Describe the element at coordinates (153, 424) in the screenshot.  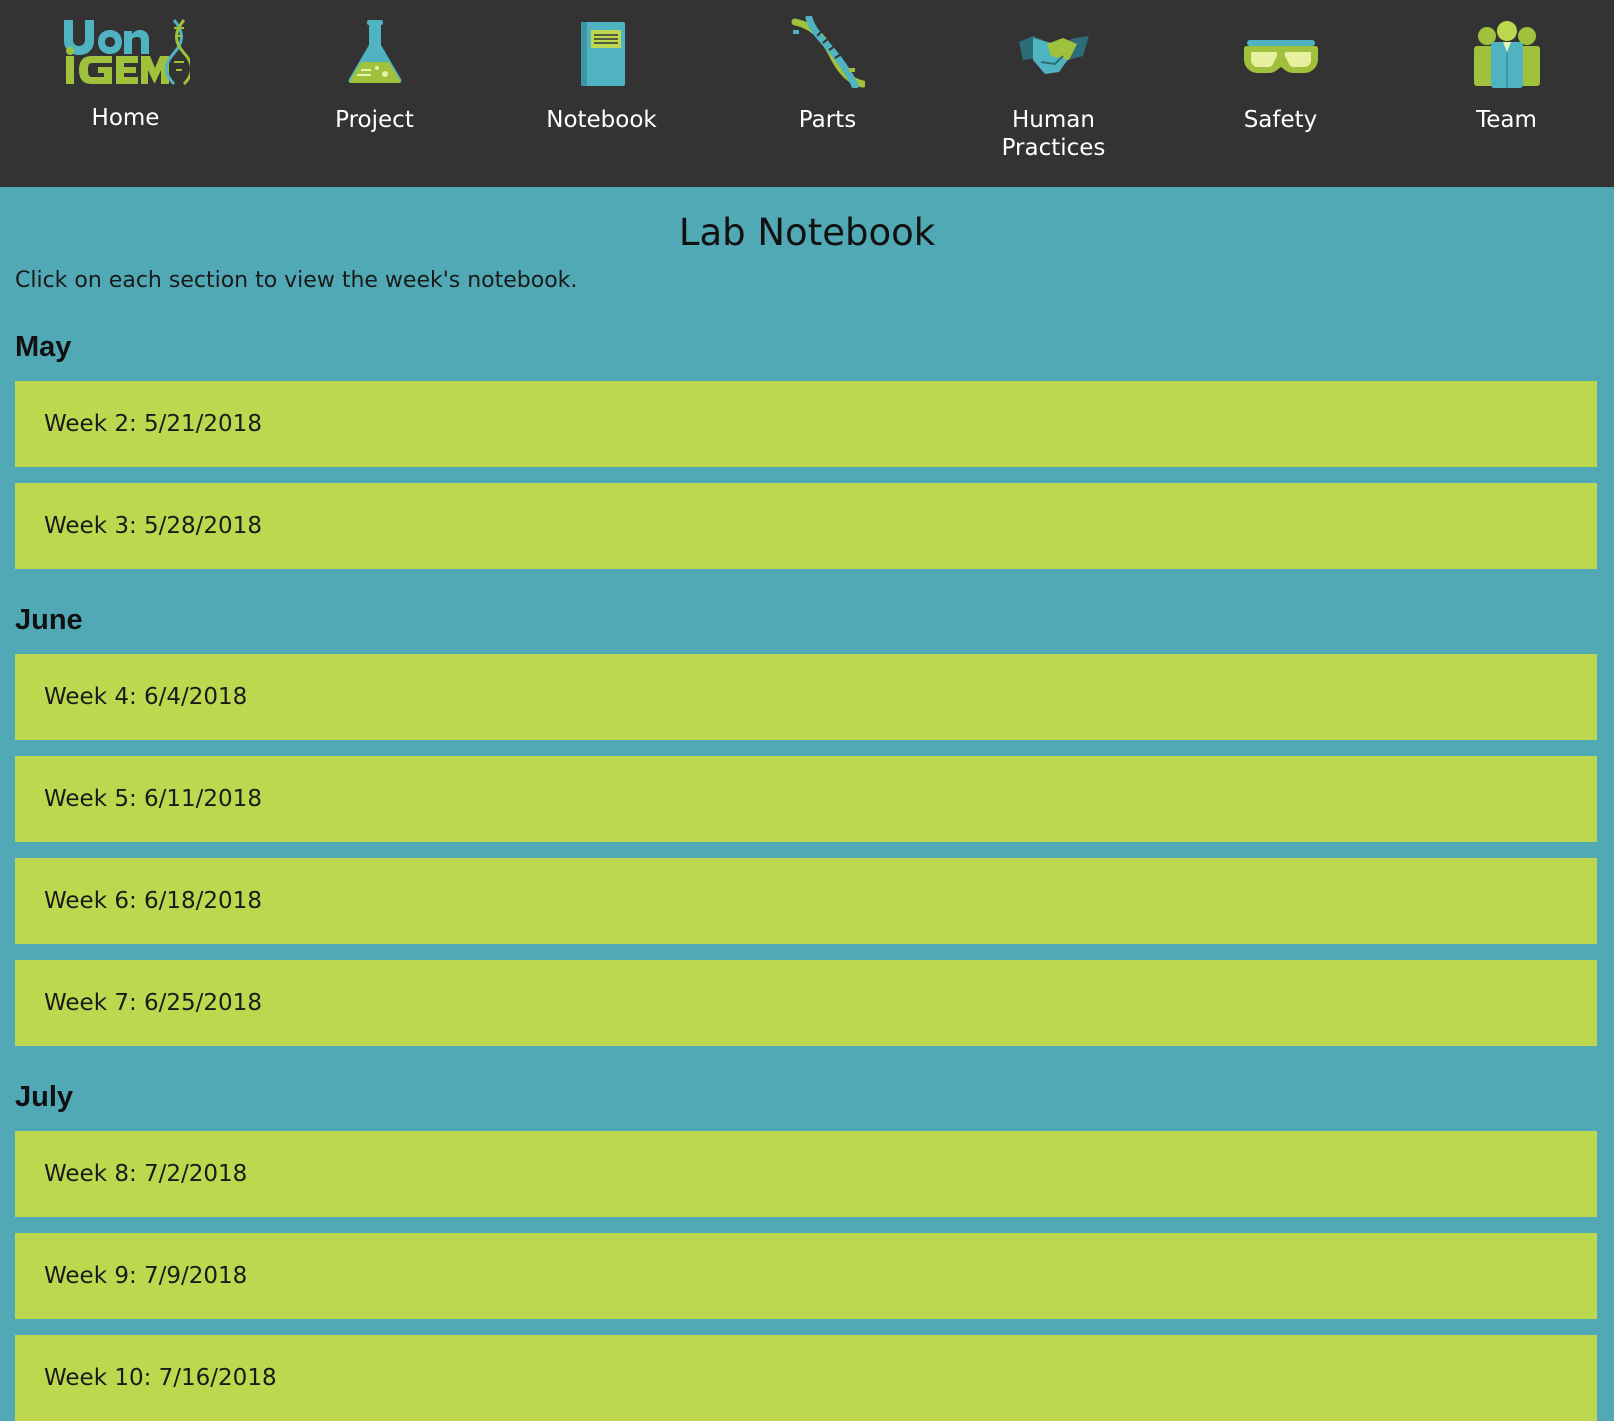
I see `week-label: Week 2: 5/21/2018` at that location.